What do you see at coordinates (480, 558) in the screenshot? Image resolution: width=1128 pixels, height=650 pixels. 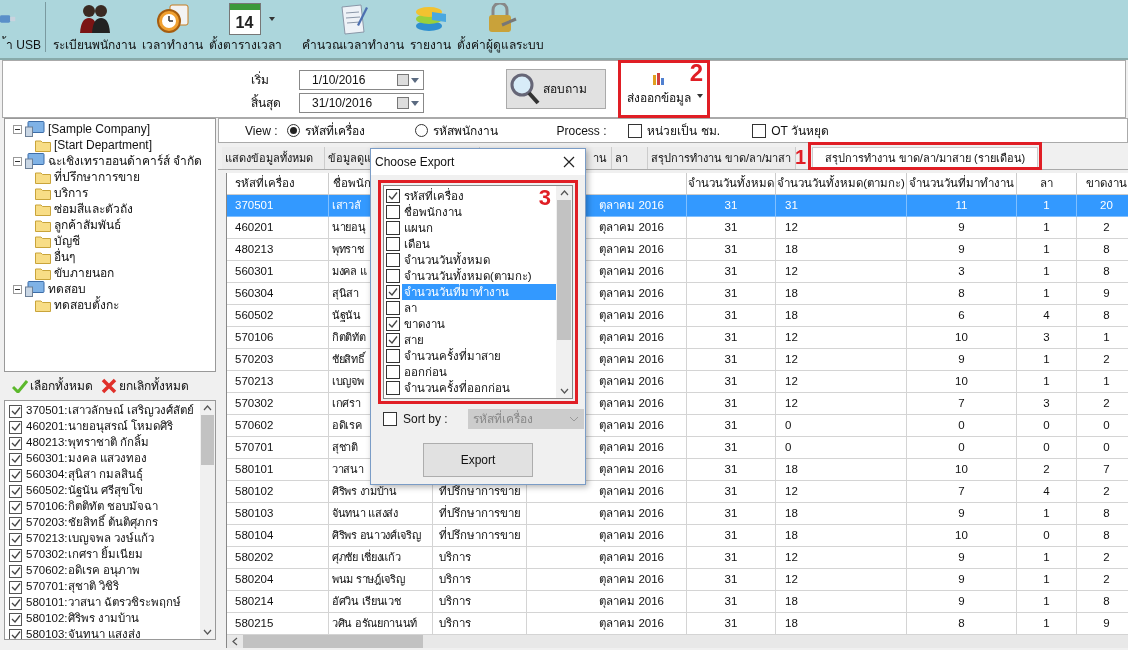 I see `table-cell: บริการ` at bounding box center [480, 558].